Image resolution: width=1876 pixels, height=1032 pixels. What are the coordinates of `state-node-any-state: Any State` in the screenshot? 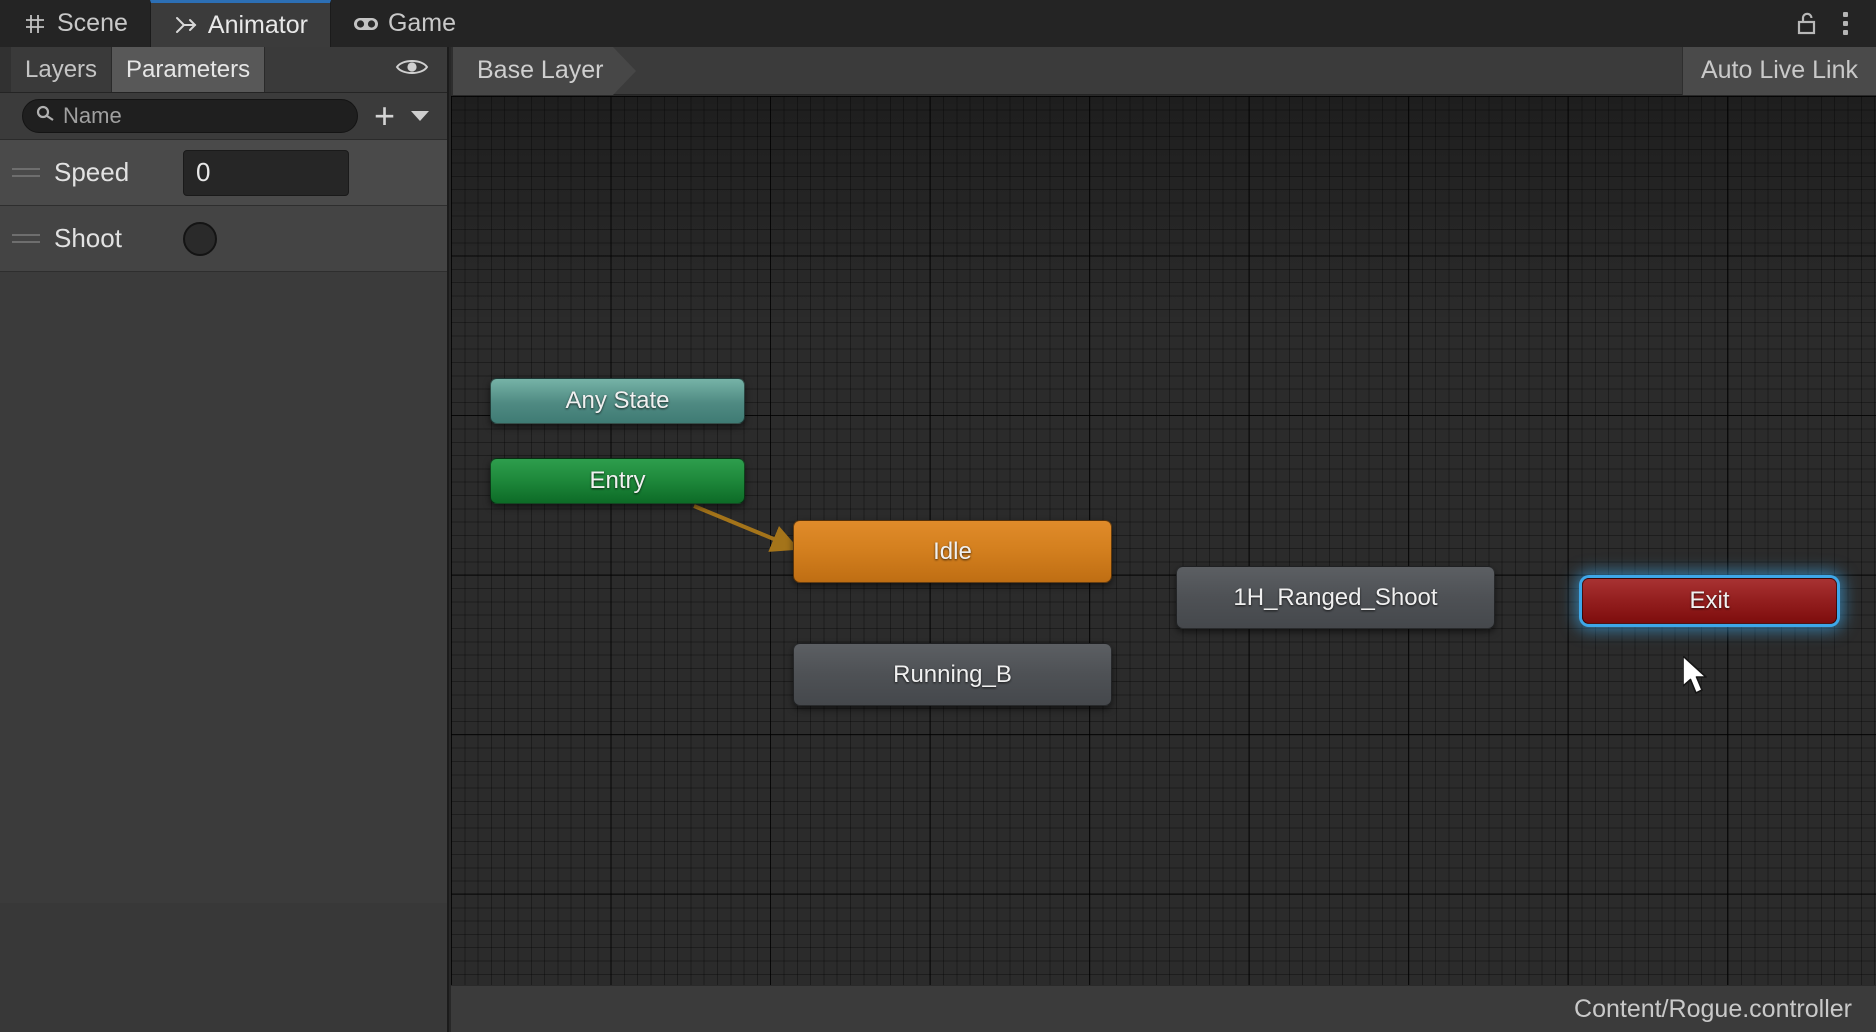 It's located at (617, 401).